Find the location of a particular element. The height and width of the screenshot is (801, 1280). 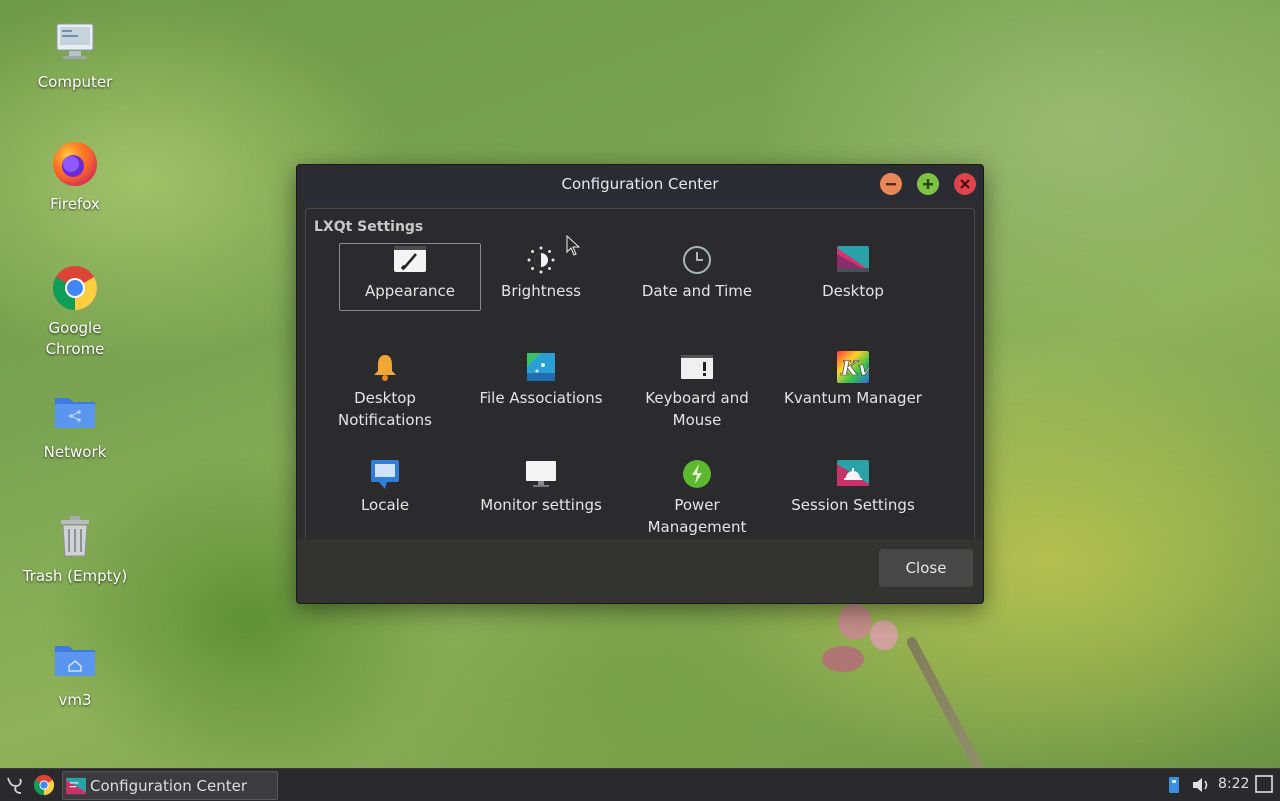

minimize-icon is located at coordinates (891, 184).